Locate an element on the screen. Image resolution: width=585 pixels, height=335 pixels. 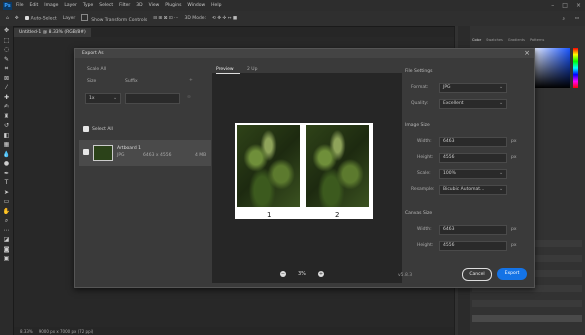
export-button: Export is located at coordinates (512, 274).